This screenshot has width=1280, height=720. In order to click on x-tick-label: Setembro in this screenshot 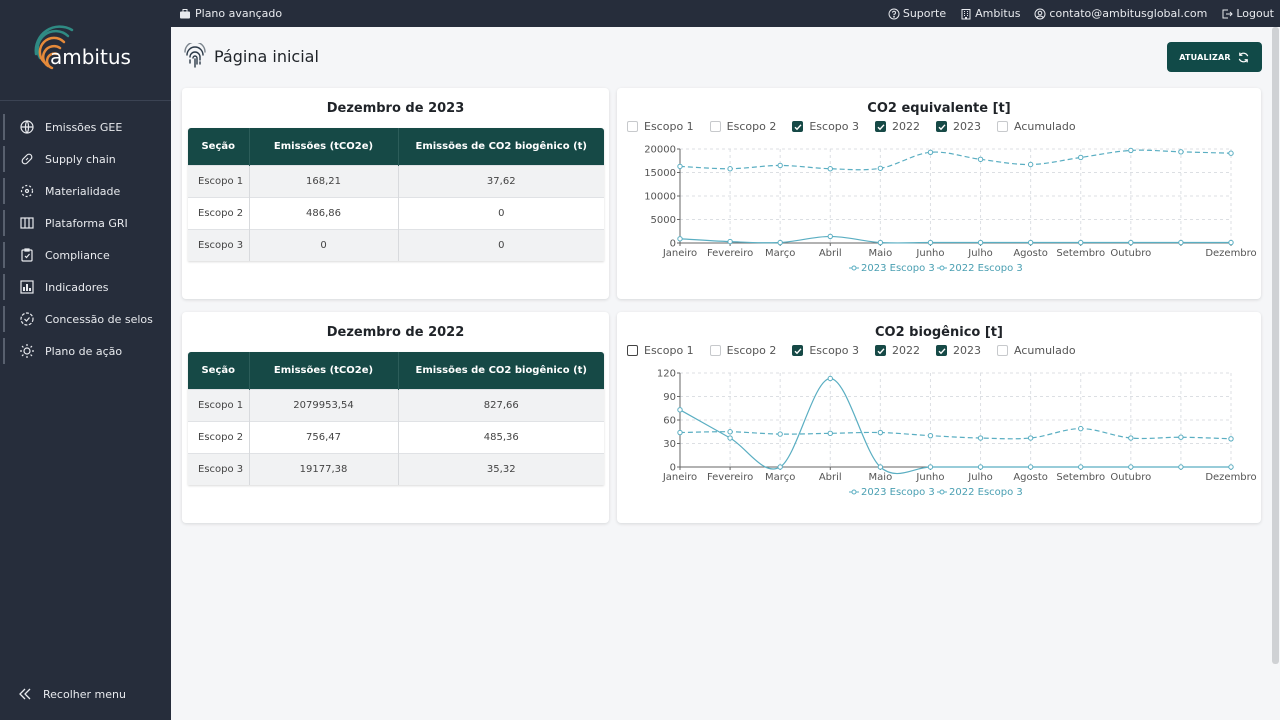, I will do `click(1080, 253)`.